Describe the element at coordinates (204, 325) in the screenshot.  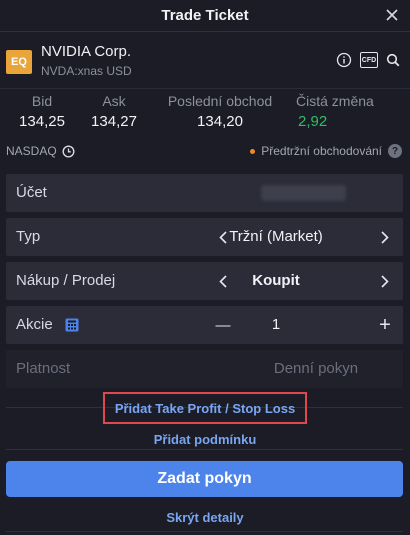
I see `quantity-stepper: Akcie — 1 +` at that location.